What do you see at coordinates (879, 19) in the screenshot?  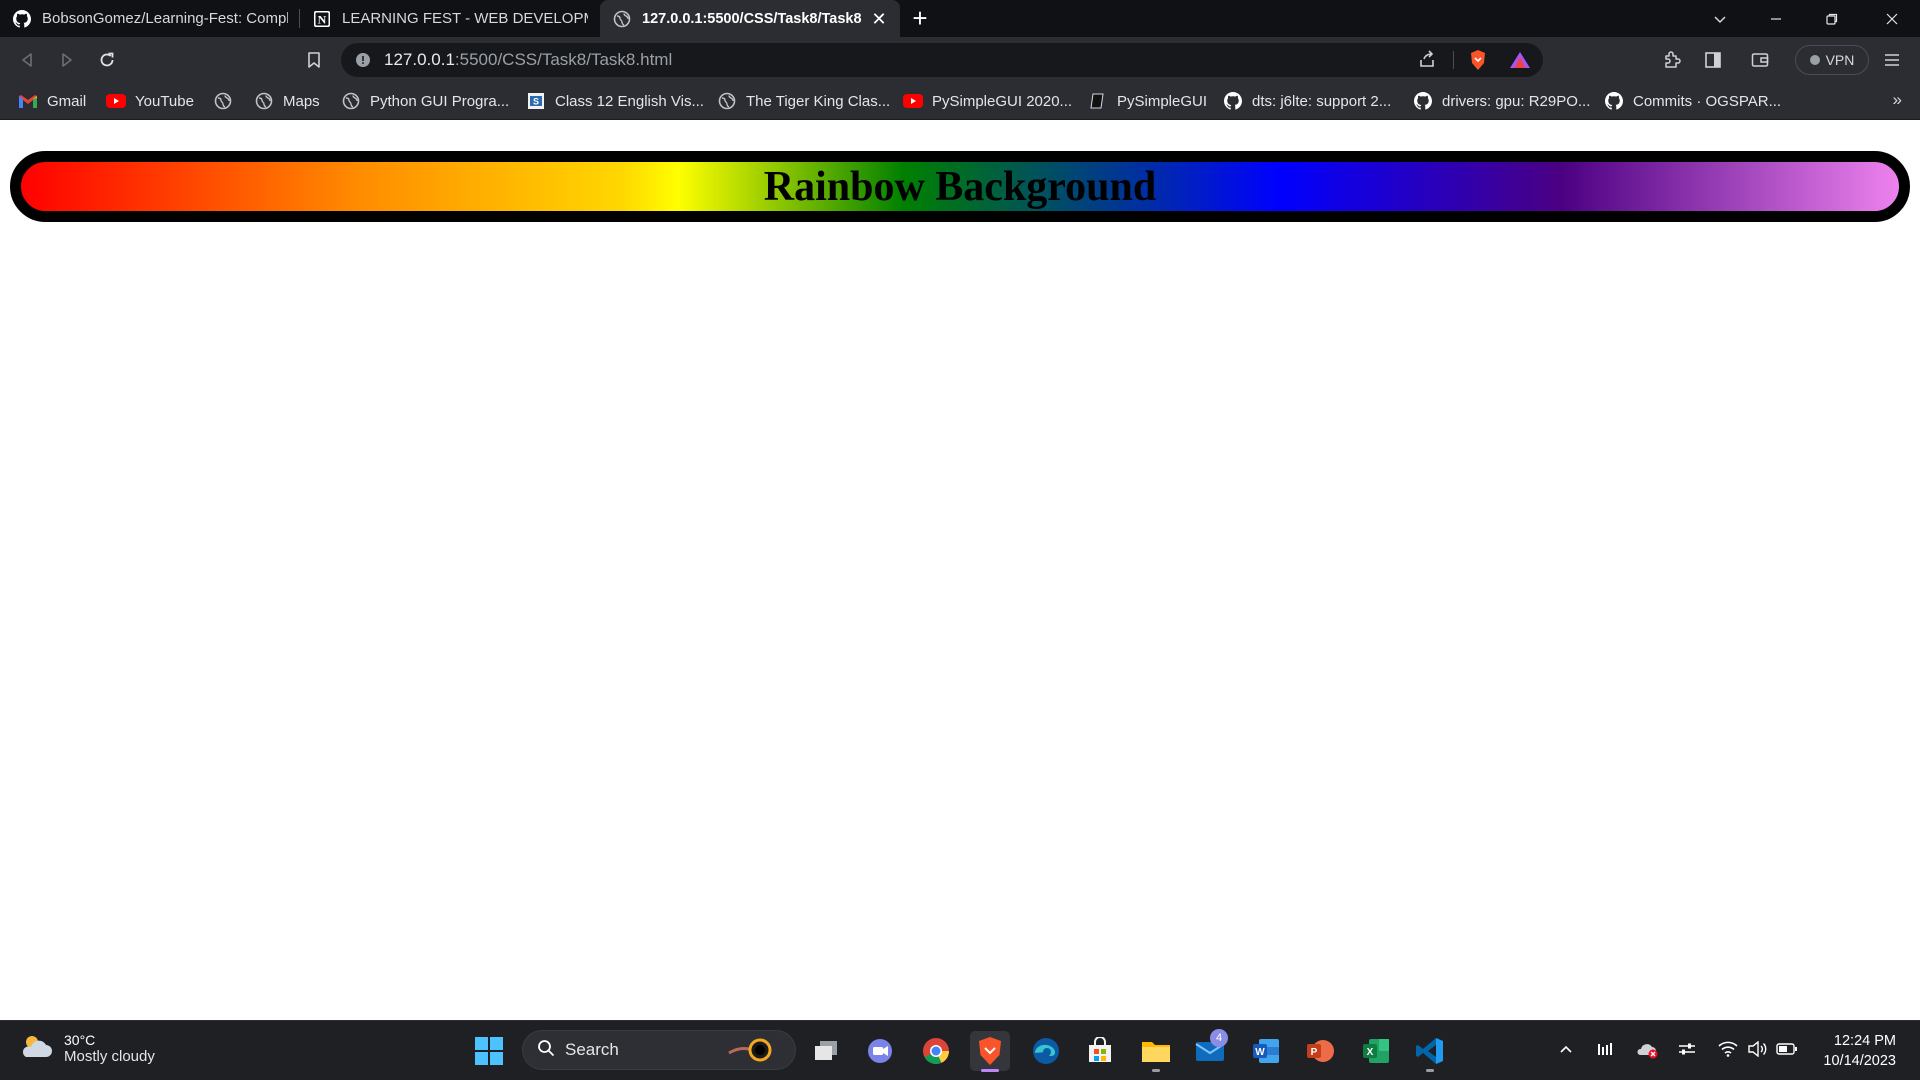 I see `close-tab-icon: ✕` at bounding box center [879, 19].